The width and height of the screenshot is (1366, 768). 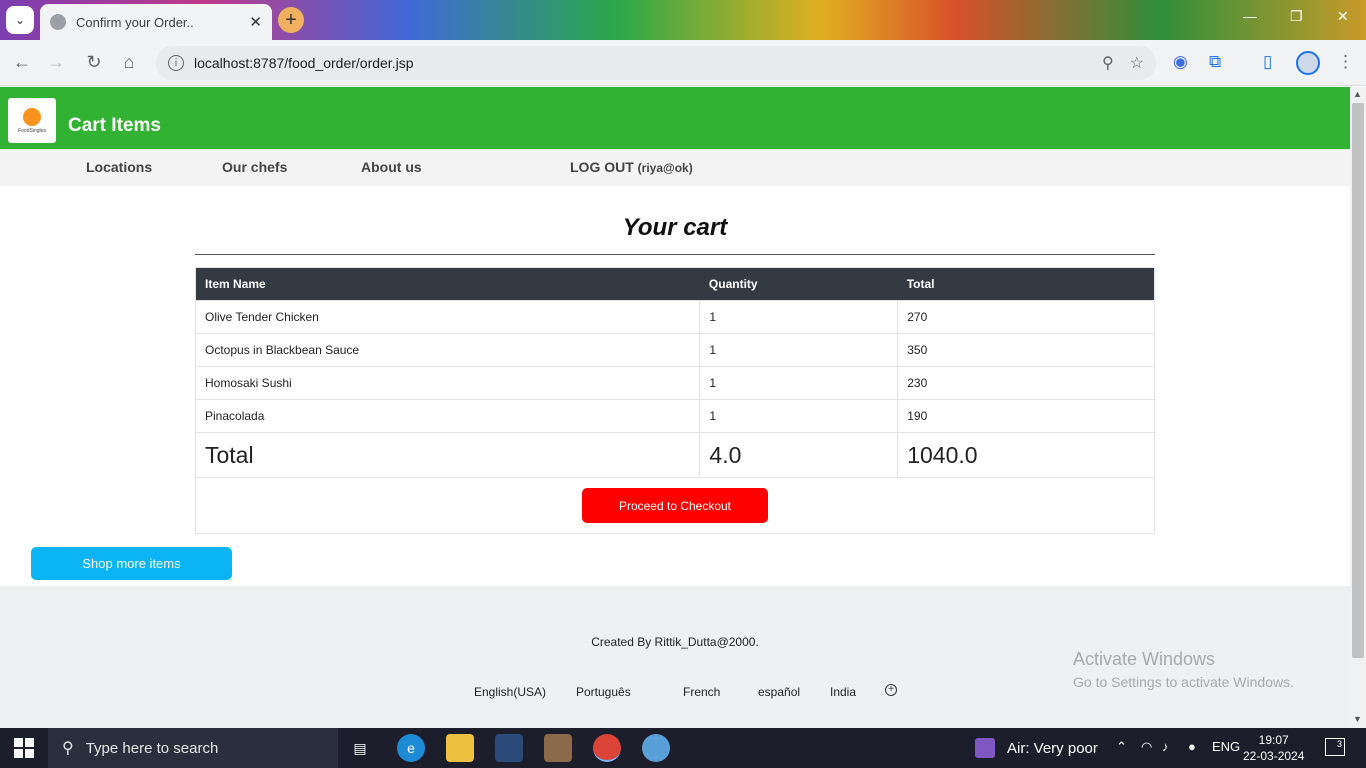 What do you see at coordinates (1192, 746) in the screenshot?
I see `microphone-icon: ●` at bounding box center [1192, 746].